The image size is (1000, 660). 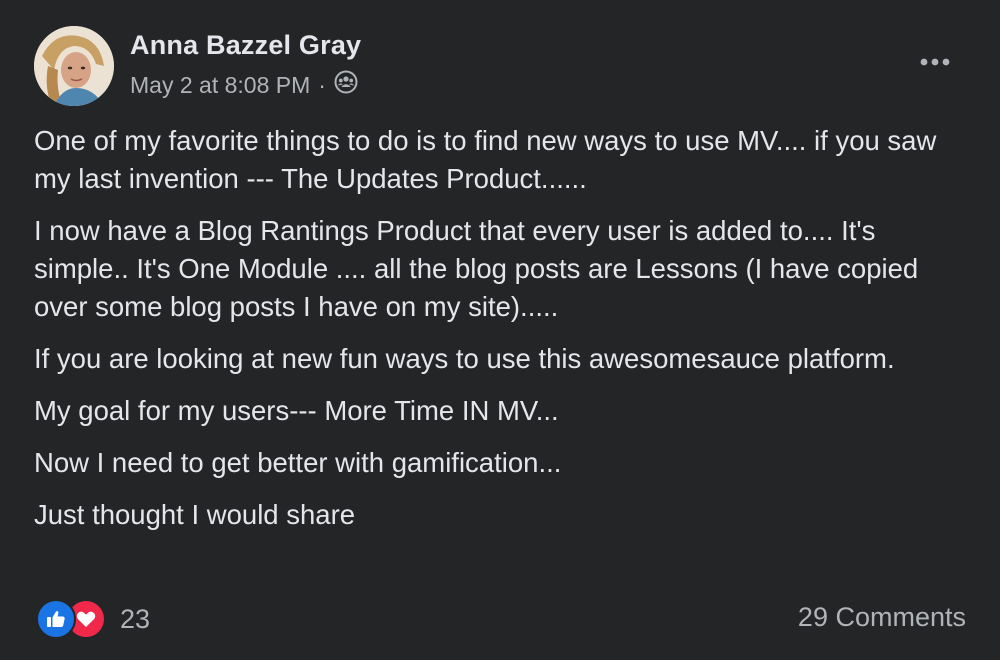 I want to click on post-meta: May 2 at 8:08 PM ·, so click(x=244, y=85).